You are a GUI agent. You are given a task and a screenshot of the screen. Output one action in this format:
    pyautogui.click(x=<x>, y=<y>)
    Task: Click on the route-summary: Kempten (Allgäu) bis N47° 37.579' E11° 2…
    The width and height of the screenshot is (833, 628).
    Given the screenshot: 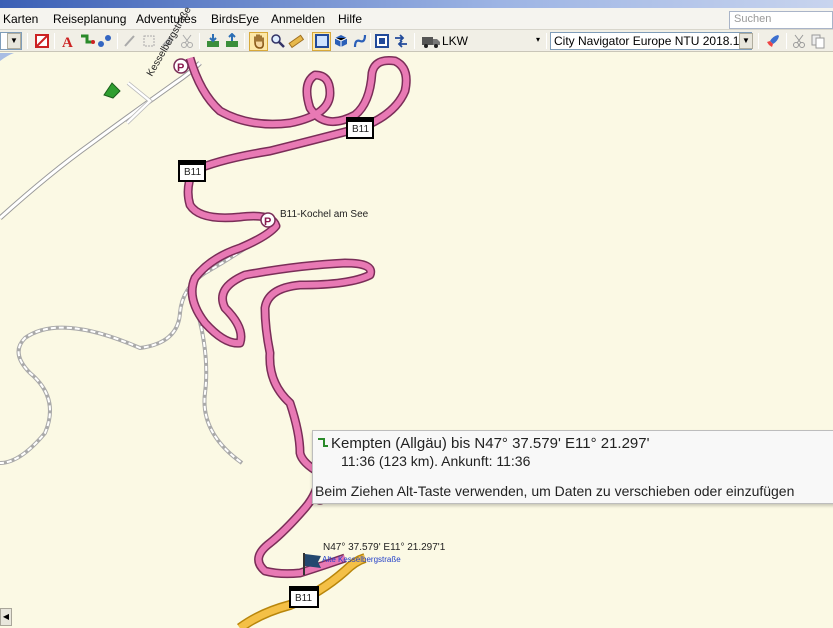 What is the action you would take?
    pyautogui.click(x=490, y=443)
    